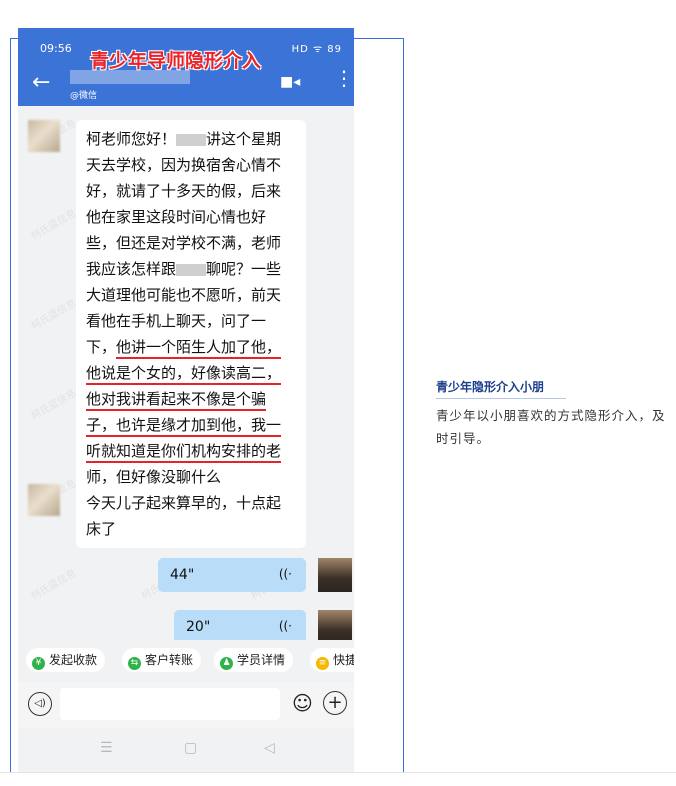  I want to click on quick-action-collect: ¥ 发起收款, so click(66, 660).